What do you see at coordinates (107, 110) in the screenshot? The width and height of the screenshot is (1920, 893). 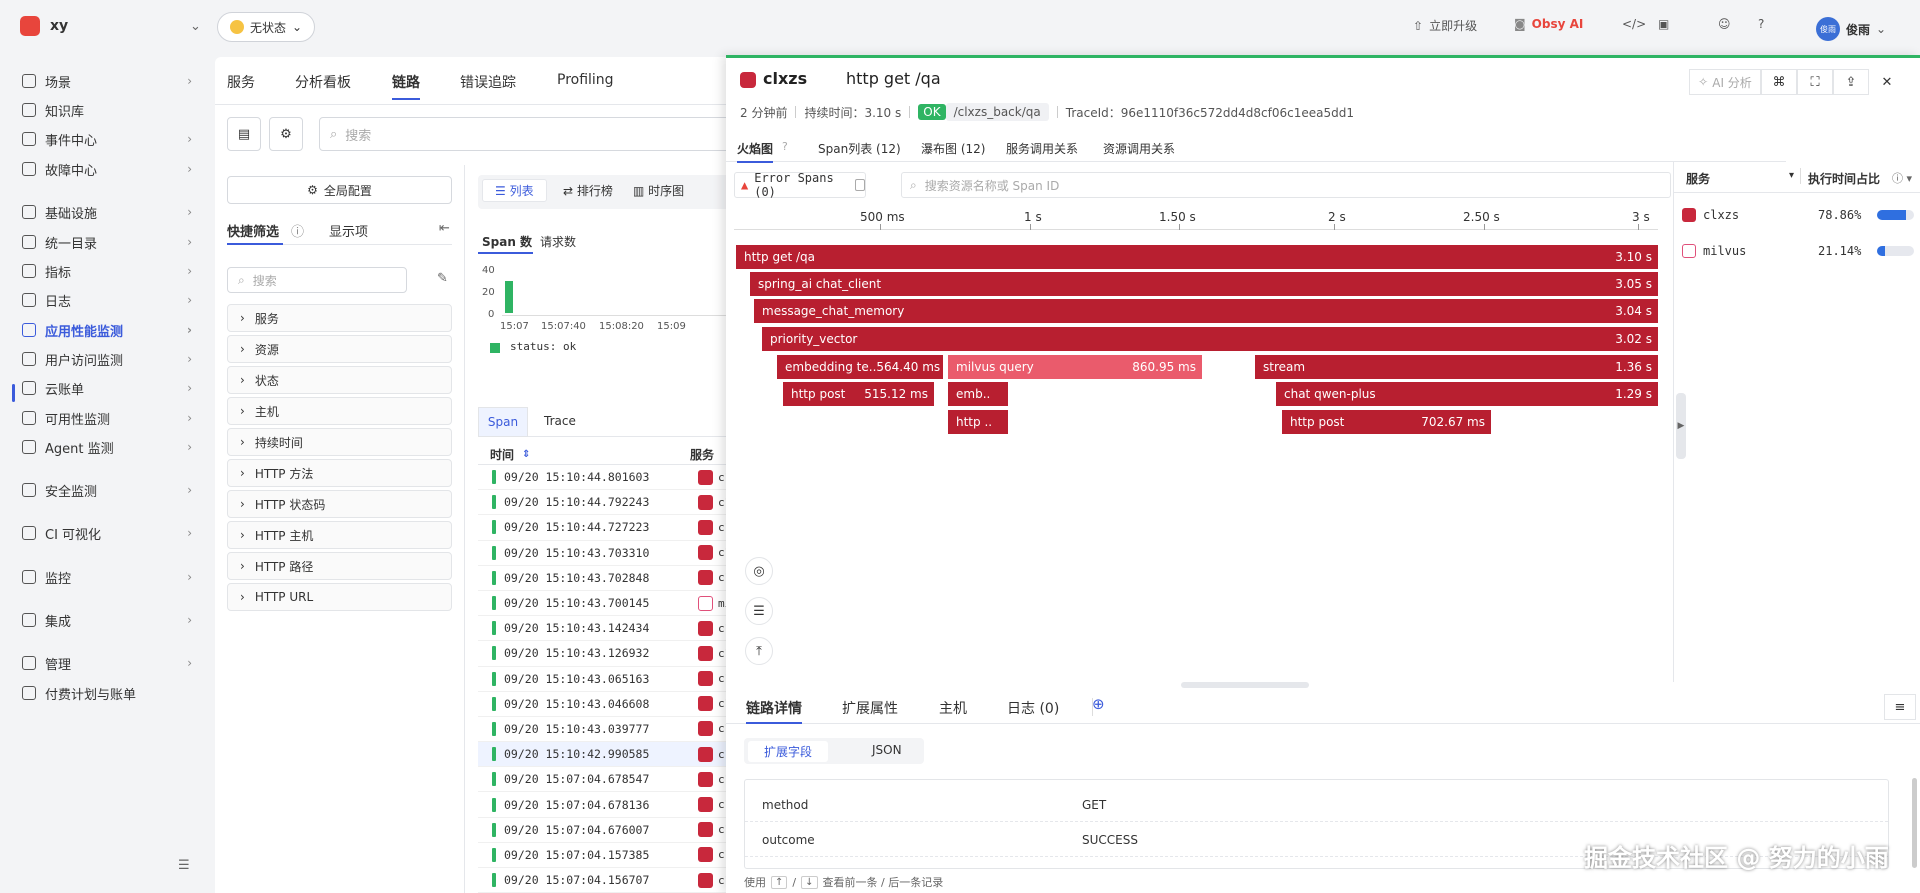 I see `sidebar-item: 知识库` at bounding box center [107, 110].